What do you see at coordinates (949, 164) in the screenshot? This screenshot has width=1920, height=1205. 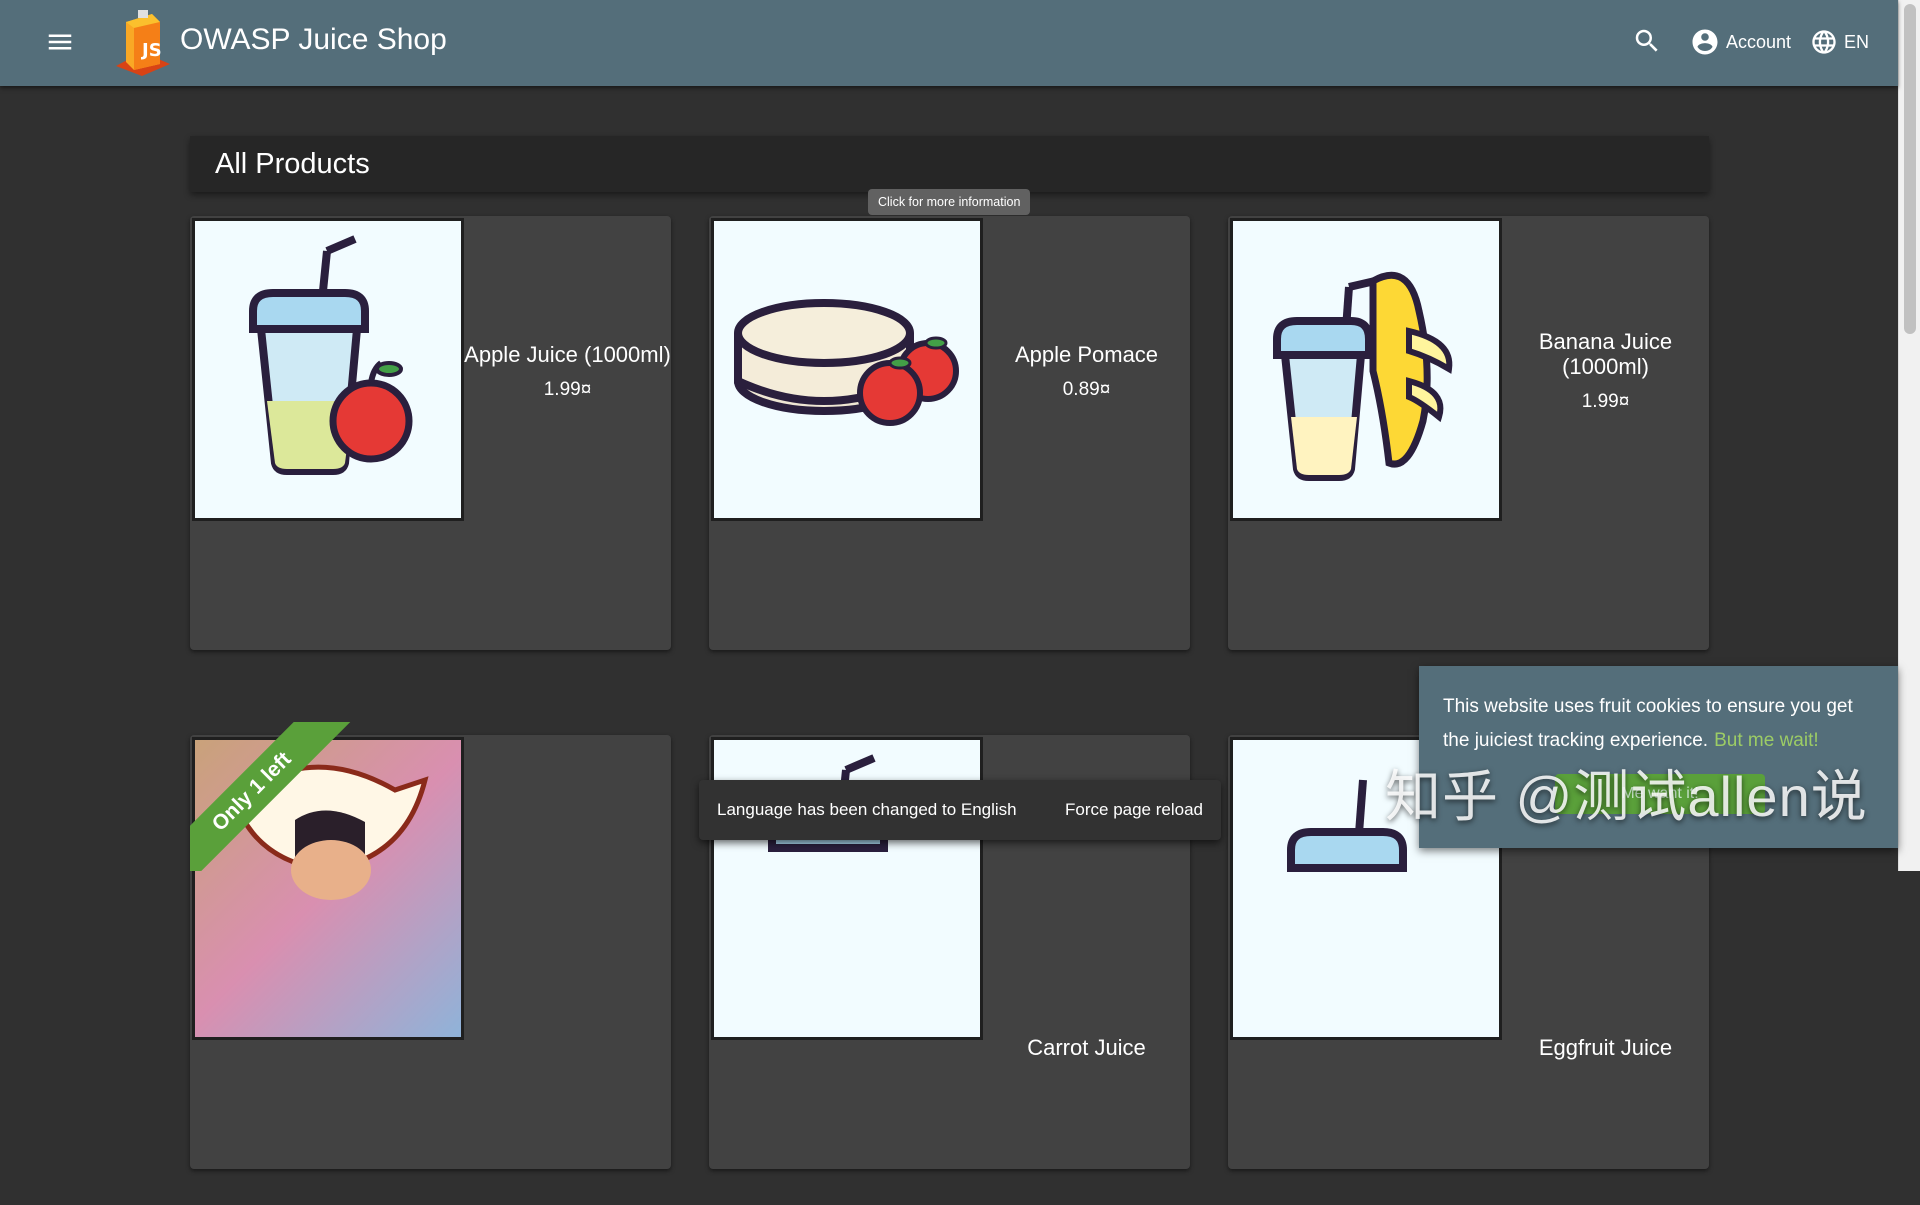 I see `products-heading-bar: All Products` at bounding box center [949, 164].